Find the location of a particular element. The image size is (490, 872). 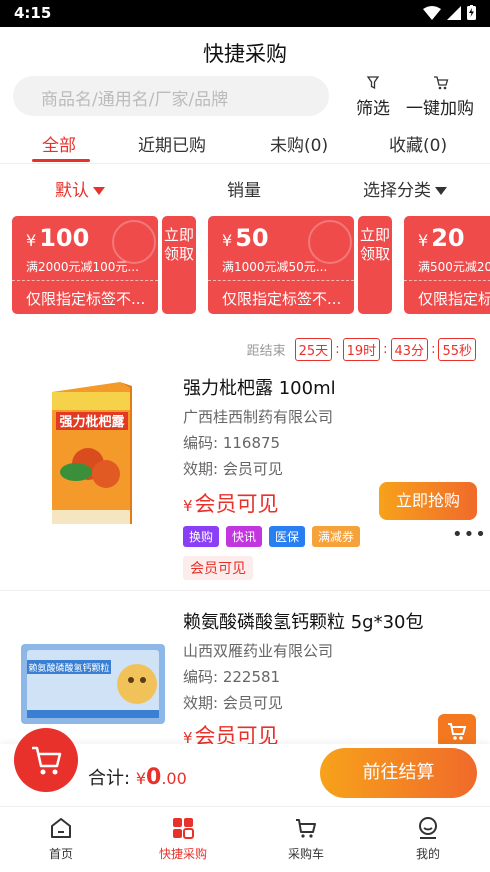

tab-not-purchased: 未购(0) is located at coordinates (299, 143).